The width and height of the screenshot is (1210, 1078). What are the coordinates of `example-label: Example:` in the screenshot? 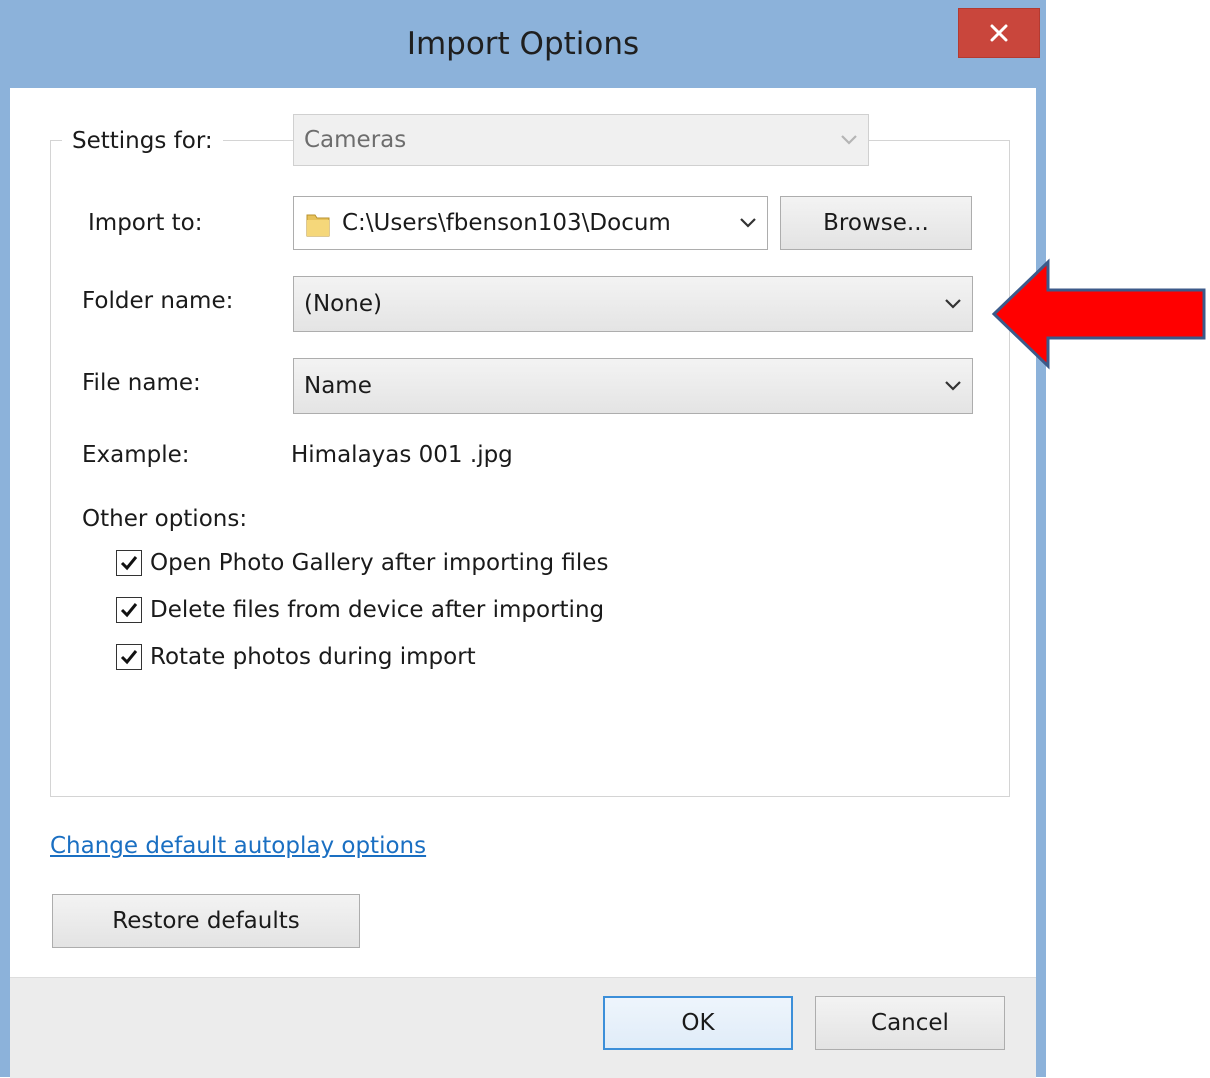 It's located at (136, 455).